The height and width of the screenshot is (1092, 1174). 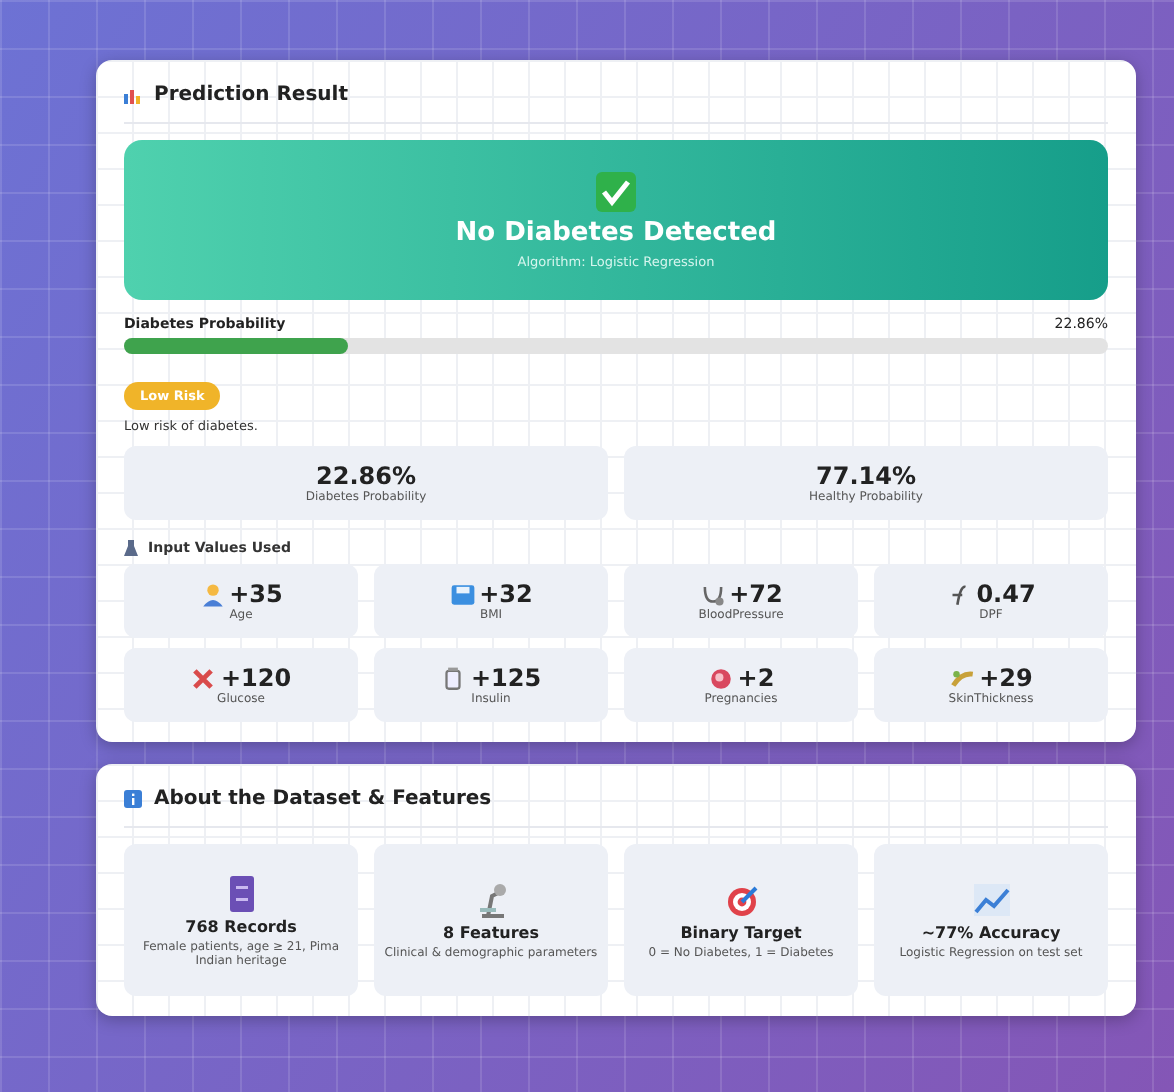 I want to click on feature-title: 8 Features, so click(x=491, y=933).